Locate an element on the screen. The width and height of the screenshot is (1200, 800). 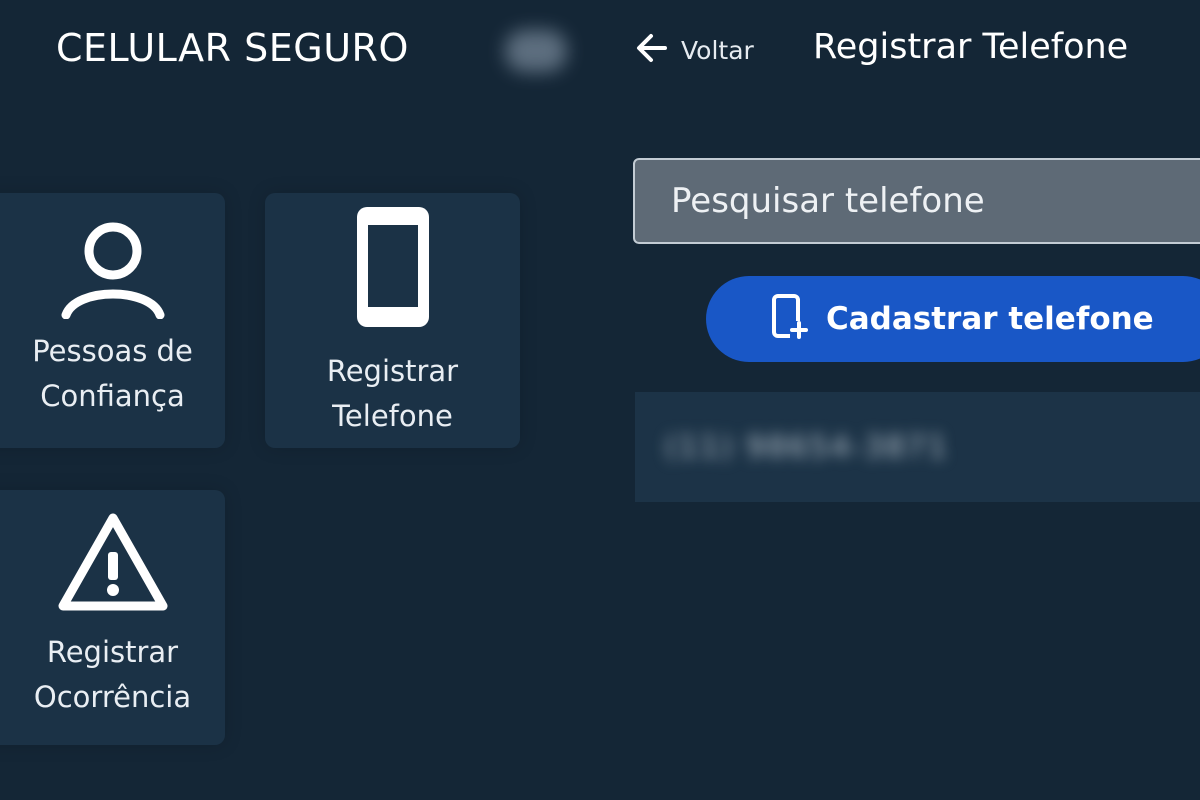
tile-label: Pessoas de Confiança is located at coordinates (112, 373).